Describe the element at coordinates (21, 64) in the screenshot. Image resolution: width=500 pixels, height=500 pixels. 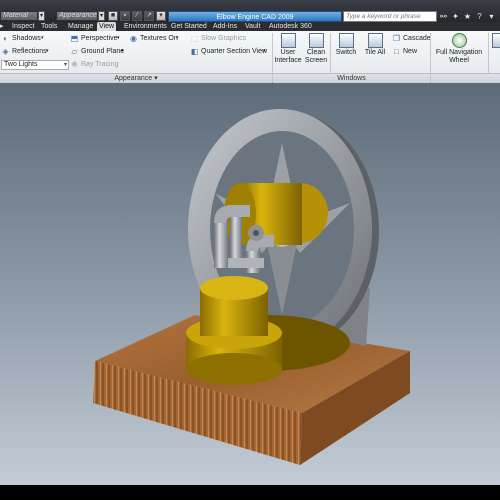
I see `lighting-style-value: Two Lights` at that location.